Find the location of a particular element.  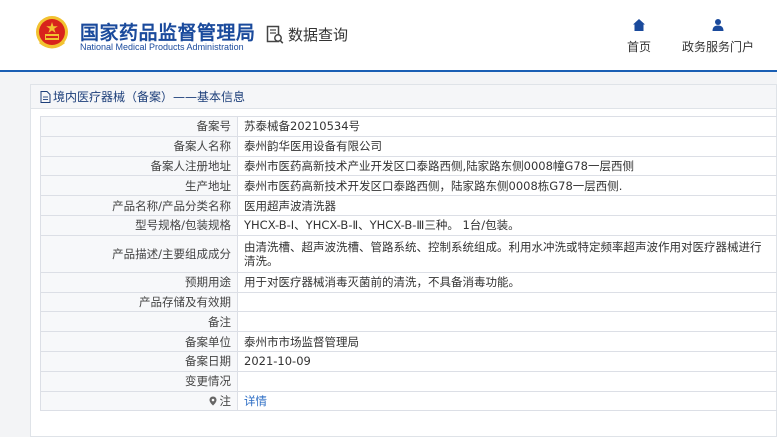

table-row: 预期用途 用于对医疗器械消毒灭菌前的清洗，不具备消毒功能。 is located at coordinates (408, 282).